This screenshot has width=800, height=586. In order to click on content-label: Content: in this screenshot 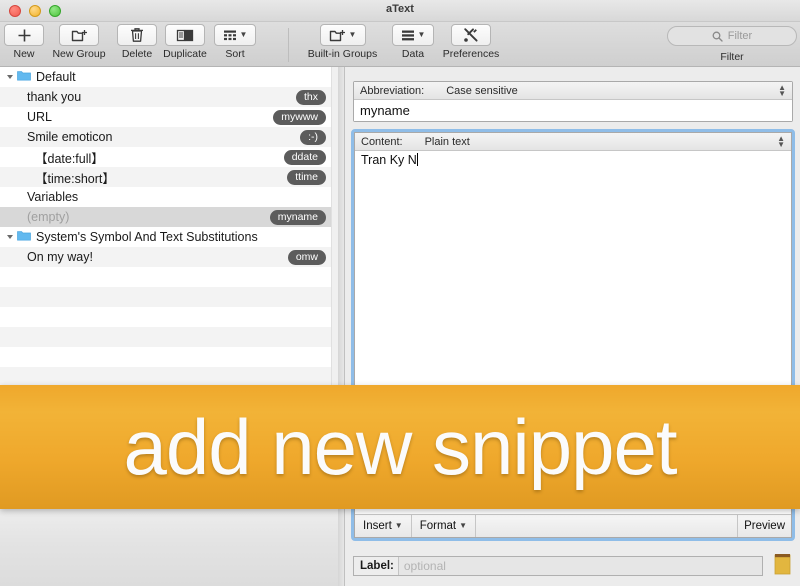, I will do `click(382, 141)`.